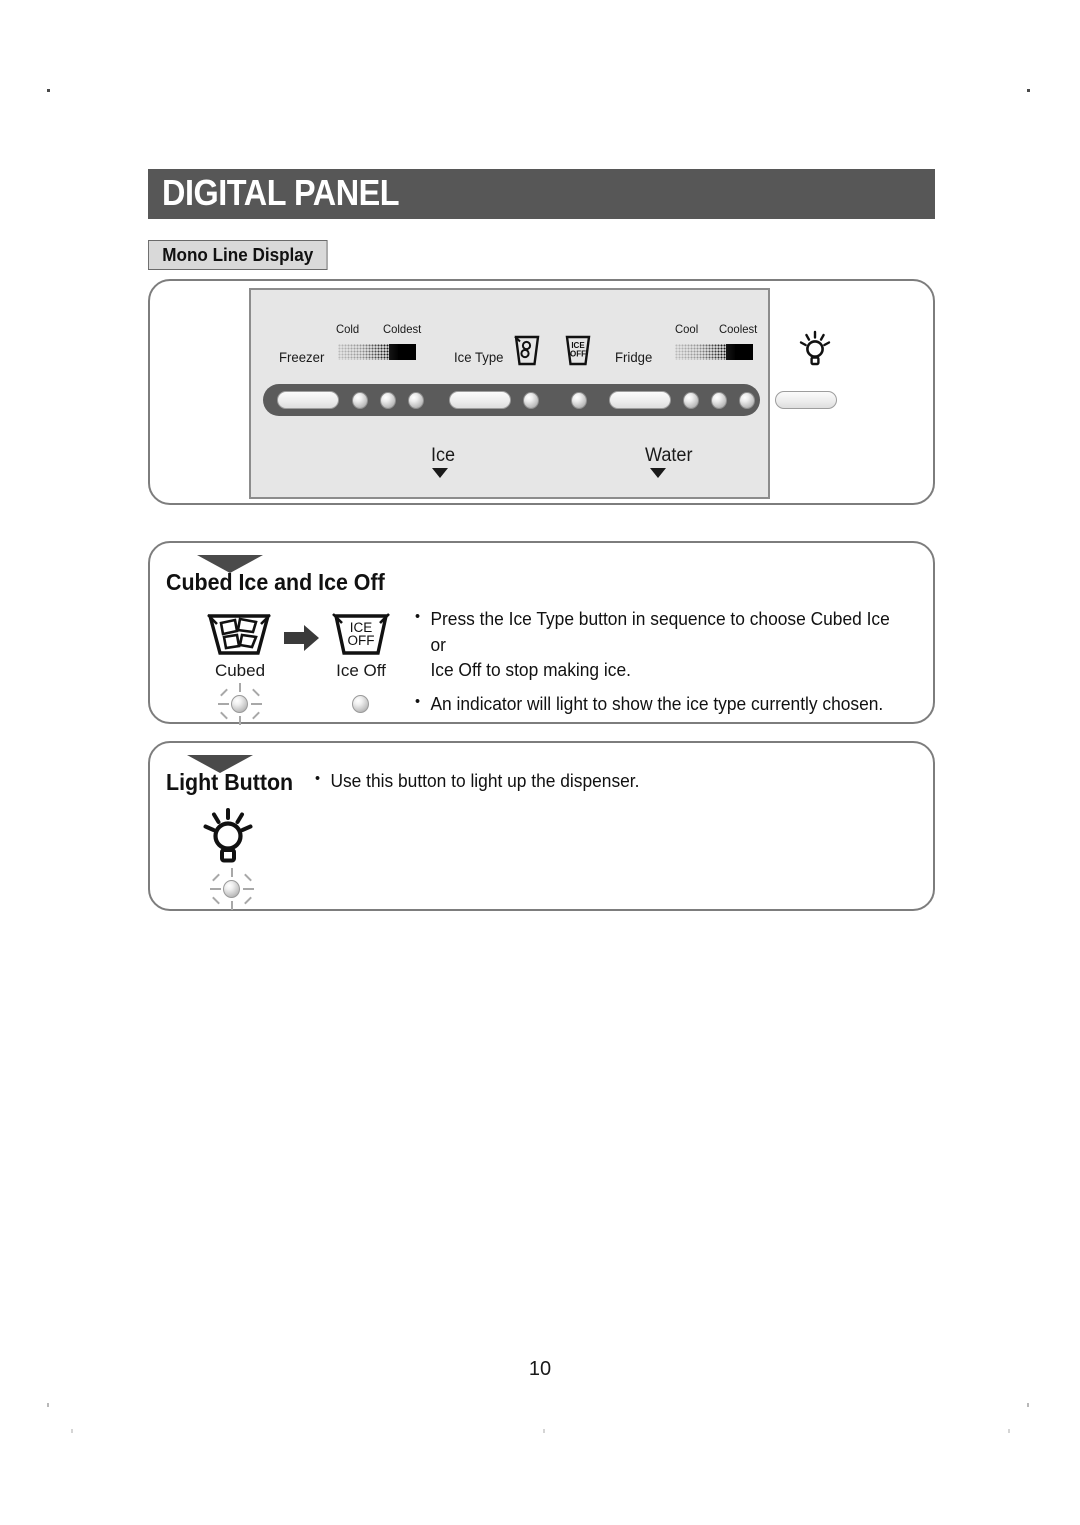 This screenshot has width=1080, height=1525. I want to click on ice-type-label: Ice Type, so click(479, 357).